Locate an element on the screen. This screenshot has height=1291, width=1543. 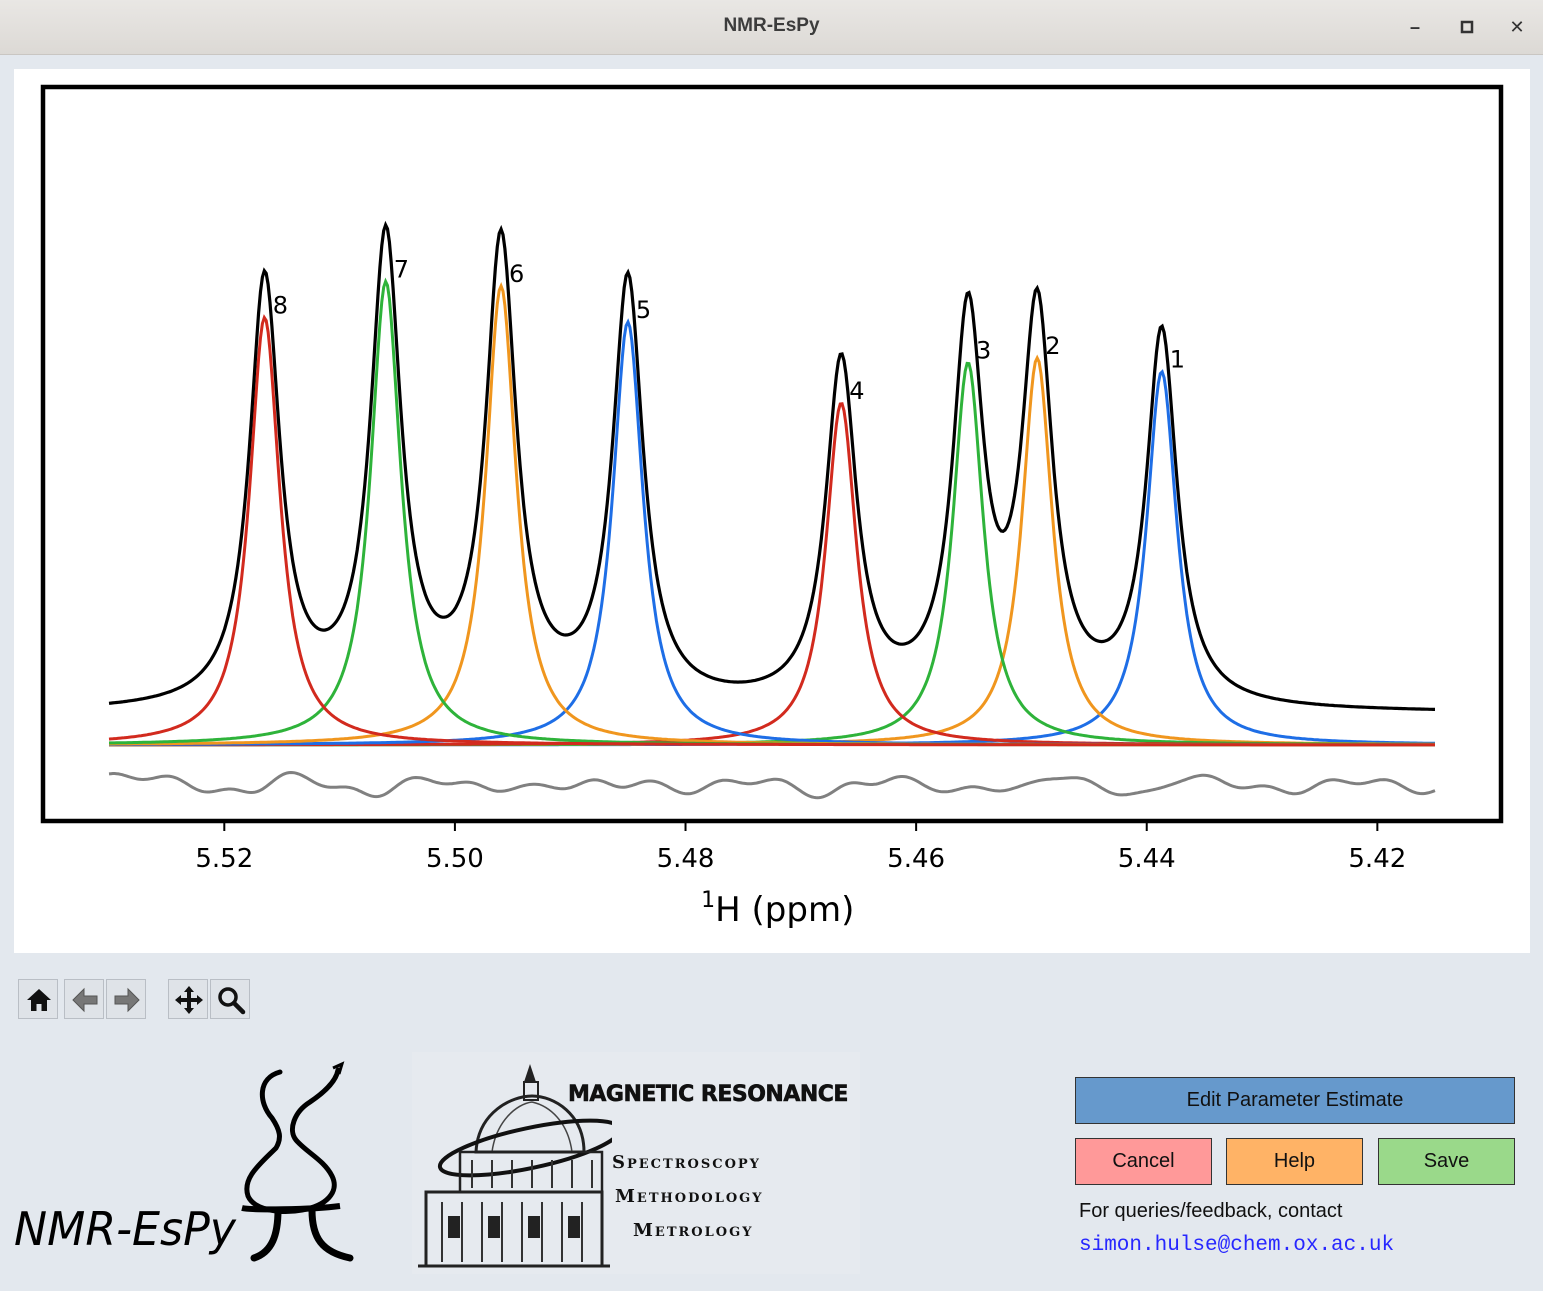
x-axis-label: 1H (ppm) is located at coordinates (777, 909).